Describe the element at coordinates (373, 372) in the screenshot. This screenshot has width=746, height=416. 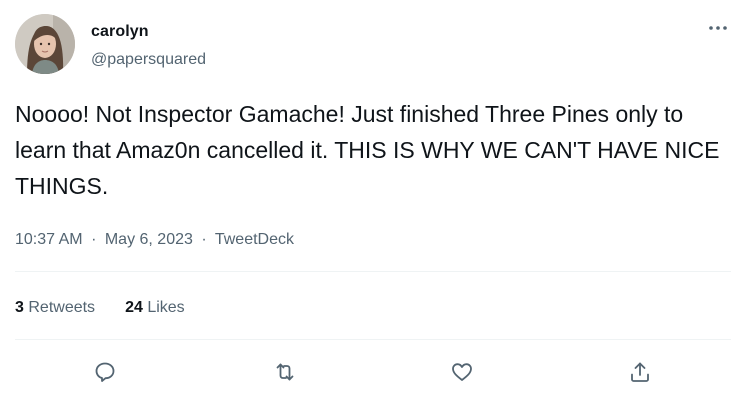
I see `tweet-actions` at that location.